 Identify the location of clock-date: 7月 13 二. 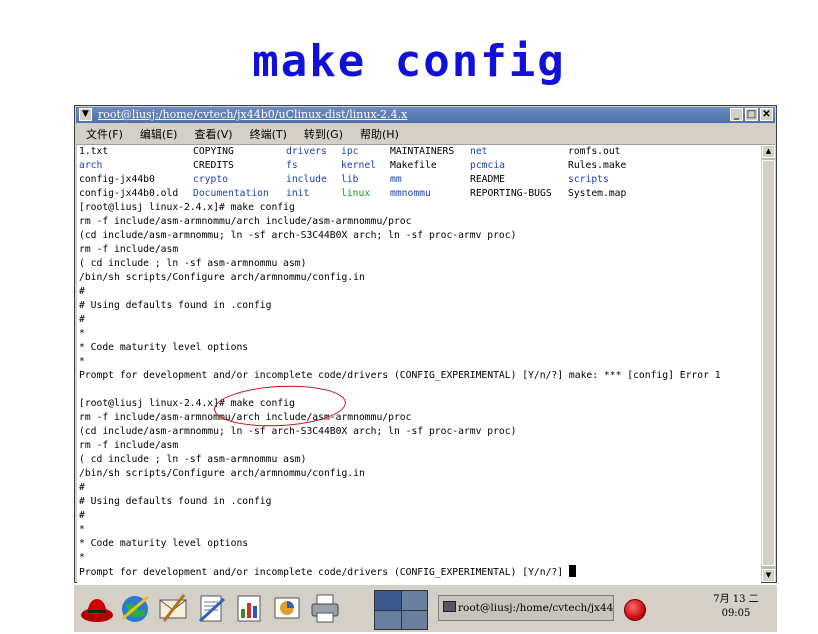
(736, 599).